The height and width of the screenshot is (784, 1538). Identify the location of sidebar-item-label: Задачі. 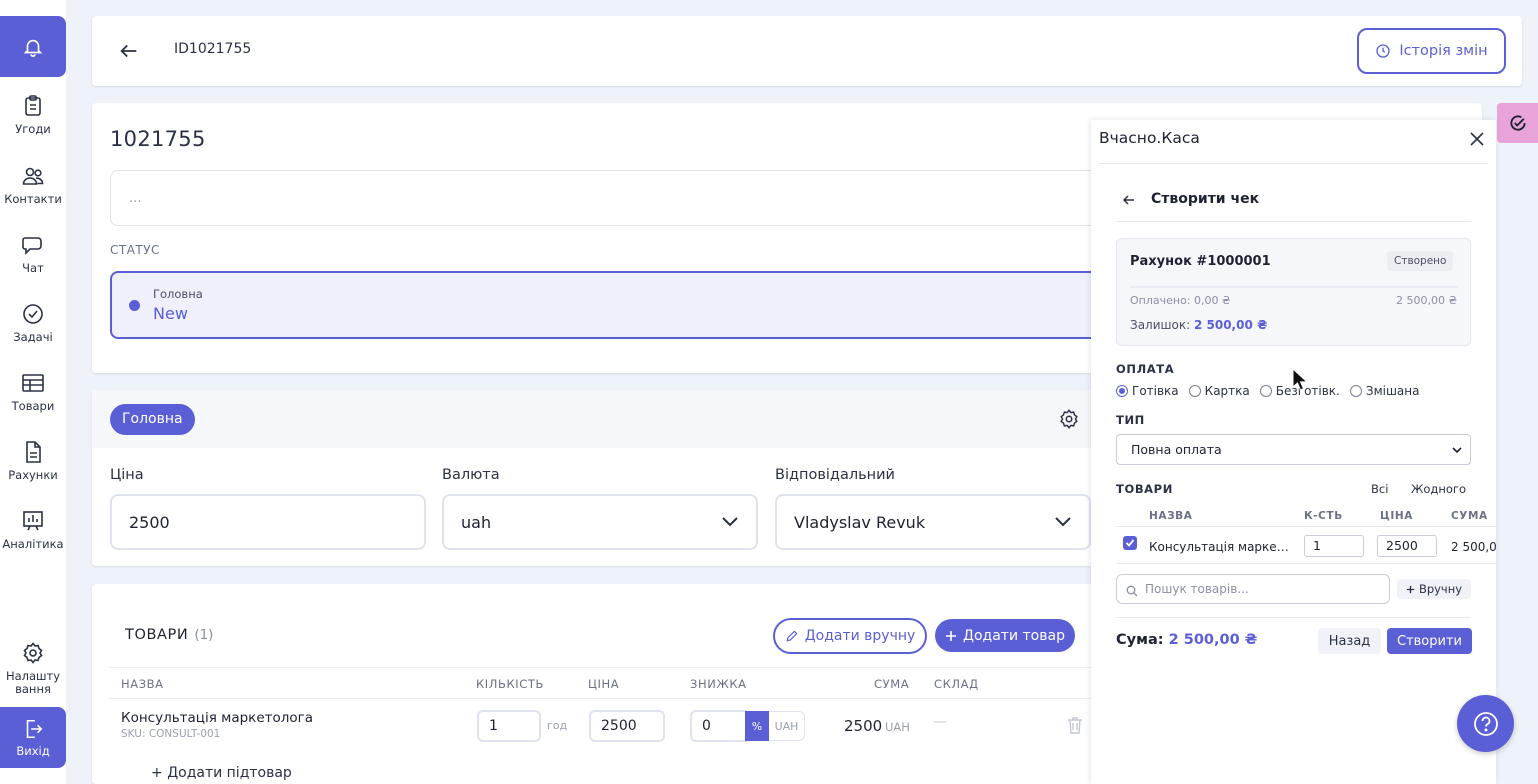
(33, 337).